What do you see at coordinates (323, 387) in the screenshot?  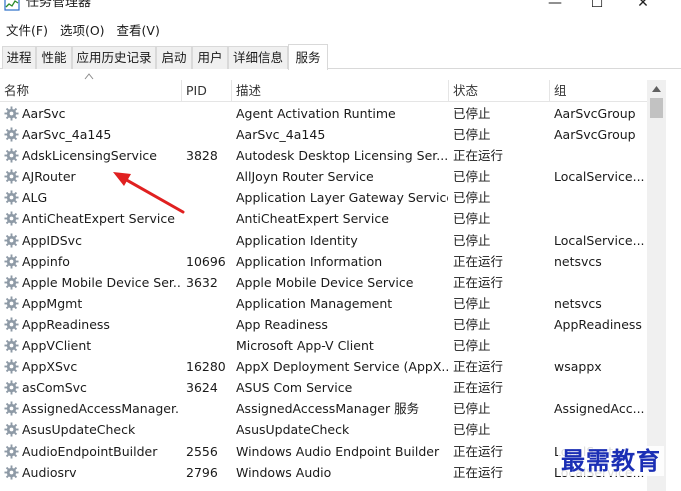 I see `table-row: asComSvc 3624 ASUS Com Service 正在运行` at bounding box center [323, 387].